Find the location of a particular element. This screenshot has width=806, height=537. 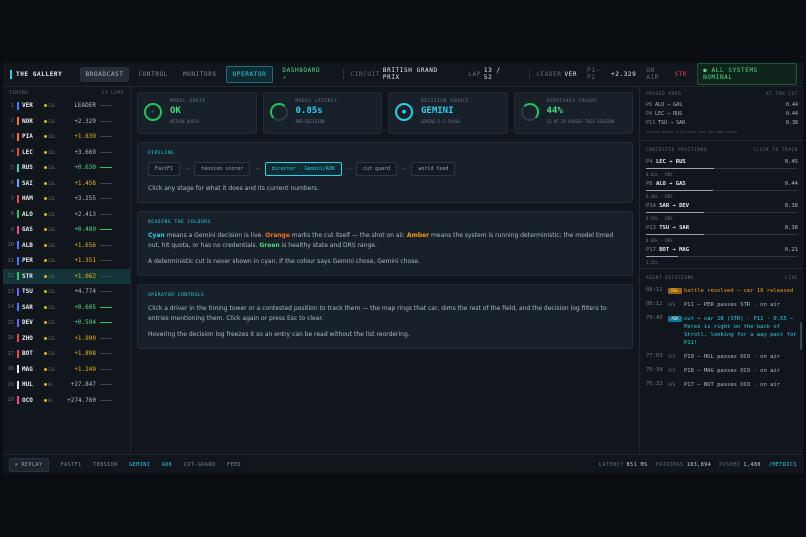

position: 9 is located at coordinates (12, 229).